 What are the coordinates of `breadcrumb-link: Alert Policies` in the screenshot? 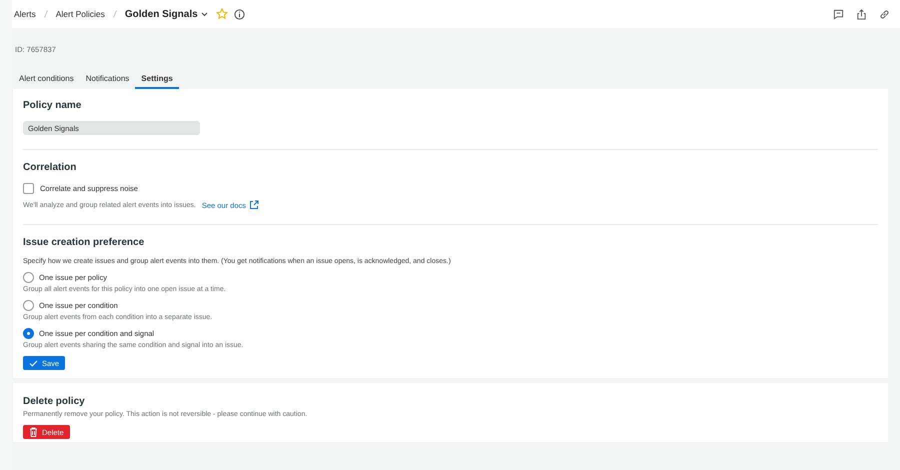 It's located at (80, 14).